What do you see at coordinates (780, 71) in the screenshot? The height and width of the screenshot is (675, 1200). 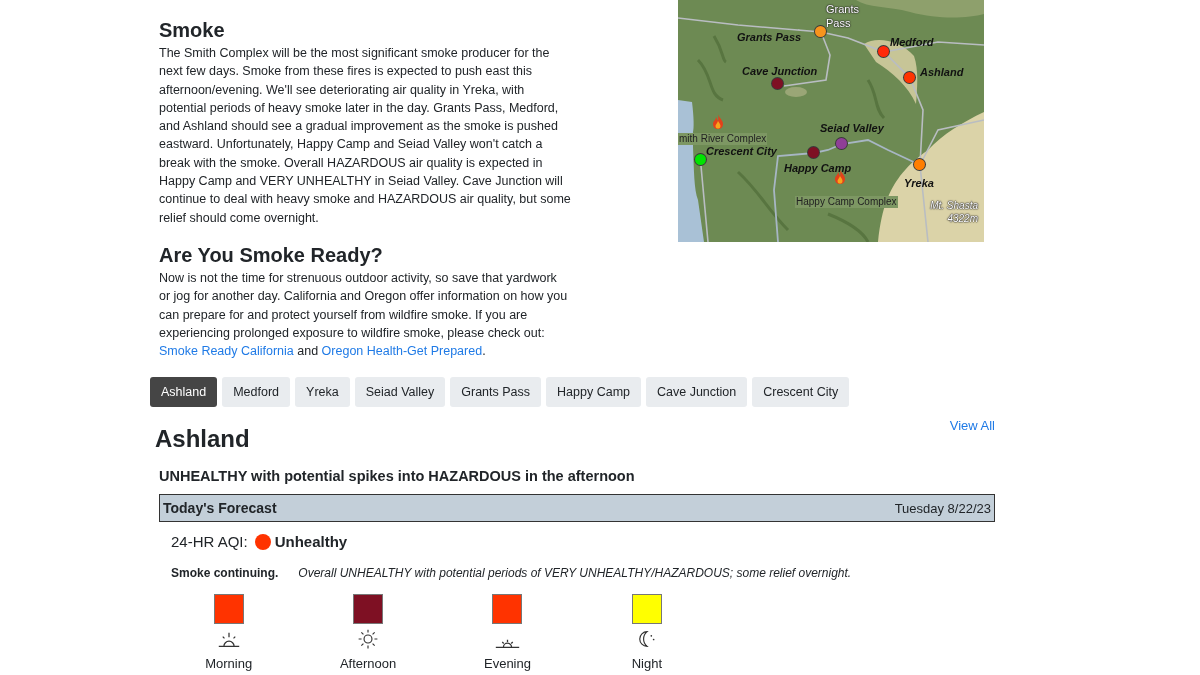 I see `city-label: Cave Junction` at bounding box center [780, 71].